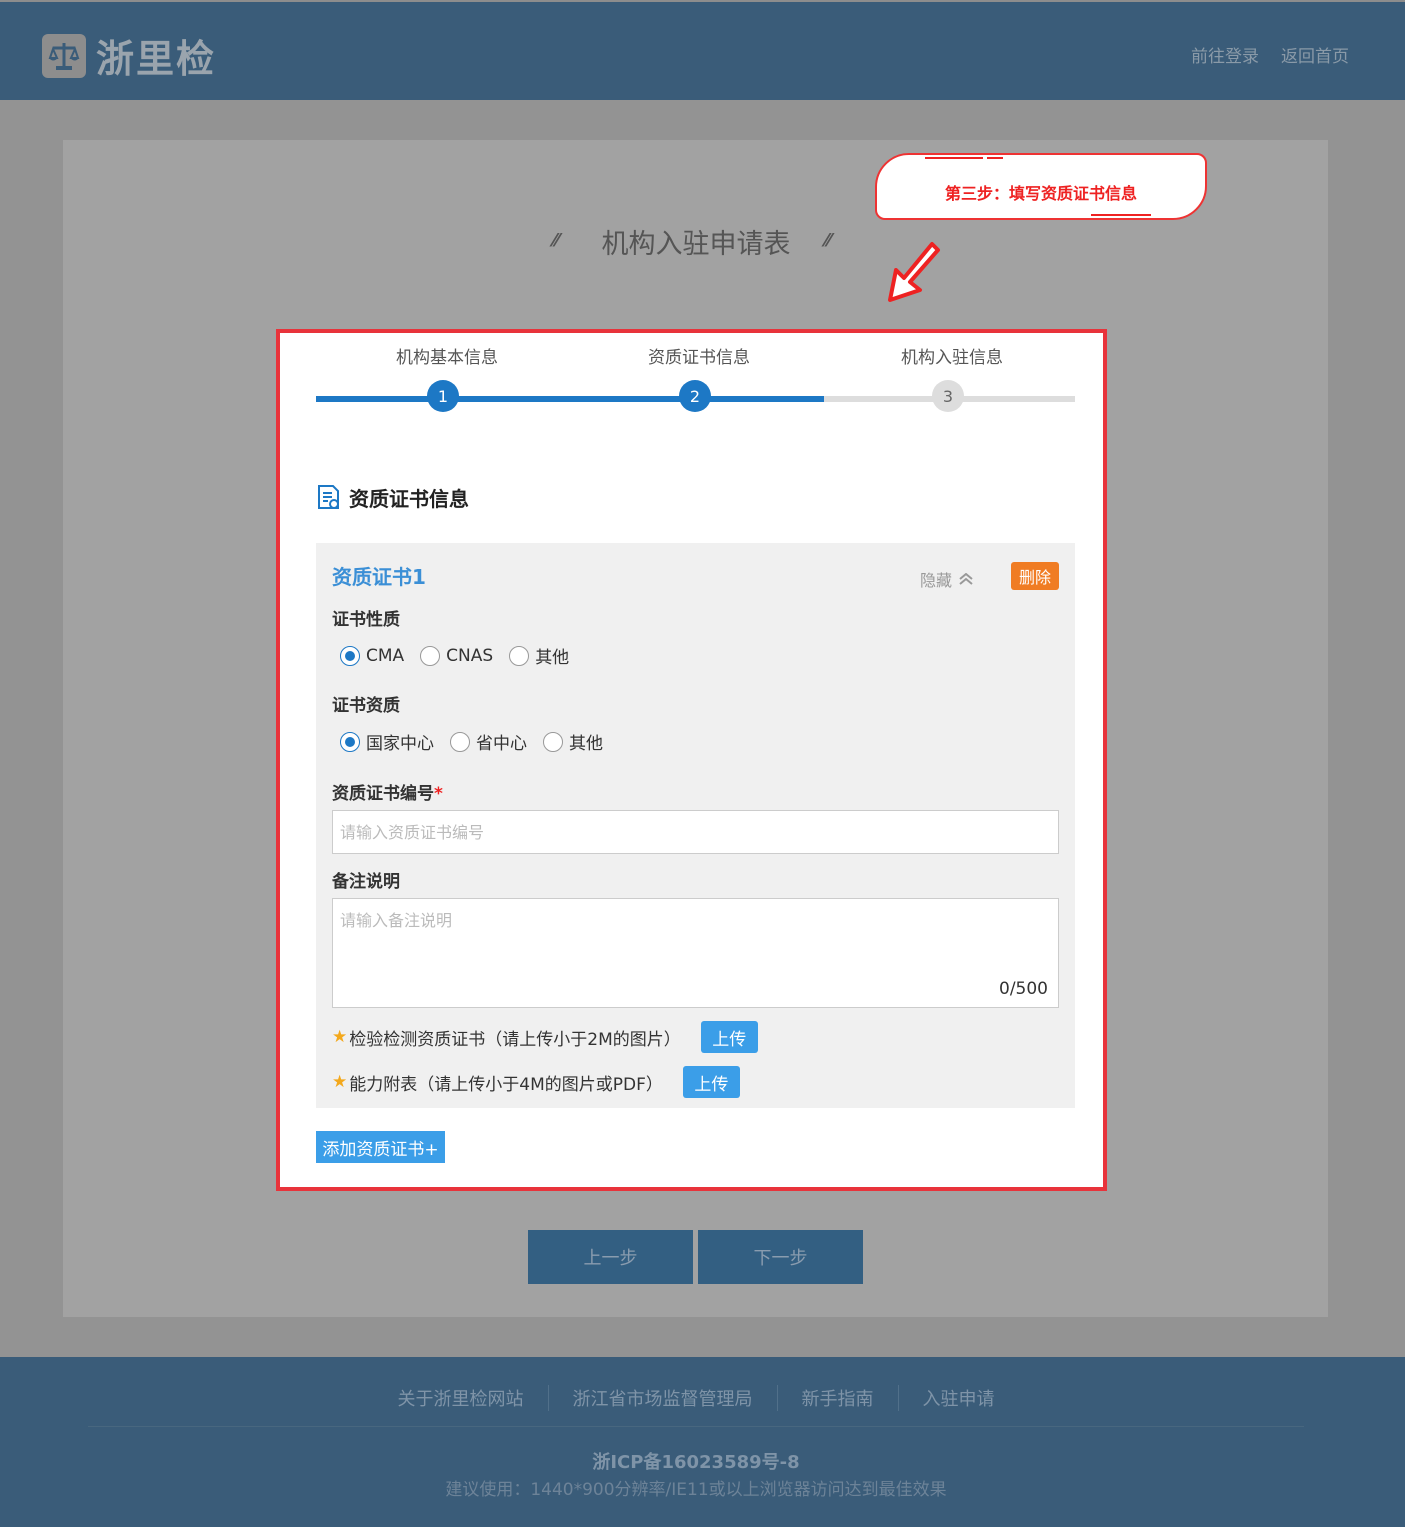 The height and width of the screenshot is (1527, 1405). I want to click on site-logo: 浙里检, so click(129, 55).